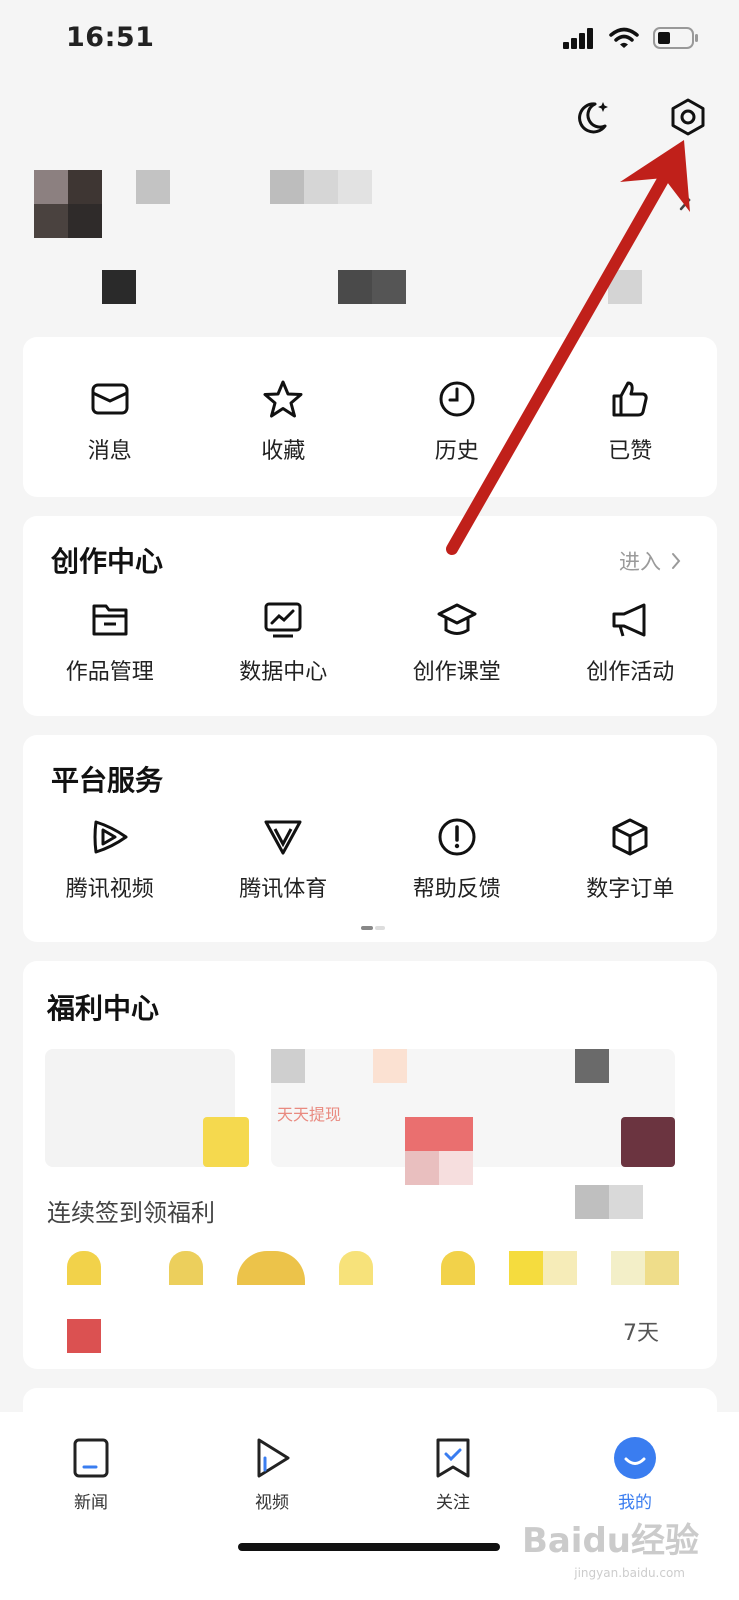 This screenshot has width=739, height=1600. What do you see at coordinates (370, 245) in the screenshot?
I see `profile-header` at bounding box center [370, 245].